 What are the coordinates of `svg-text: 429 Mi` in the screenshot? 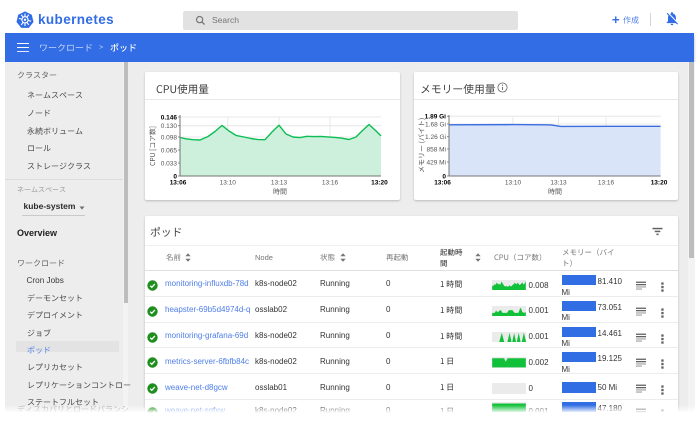 It's located at (436, 162).